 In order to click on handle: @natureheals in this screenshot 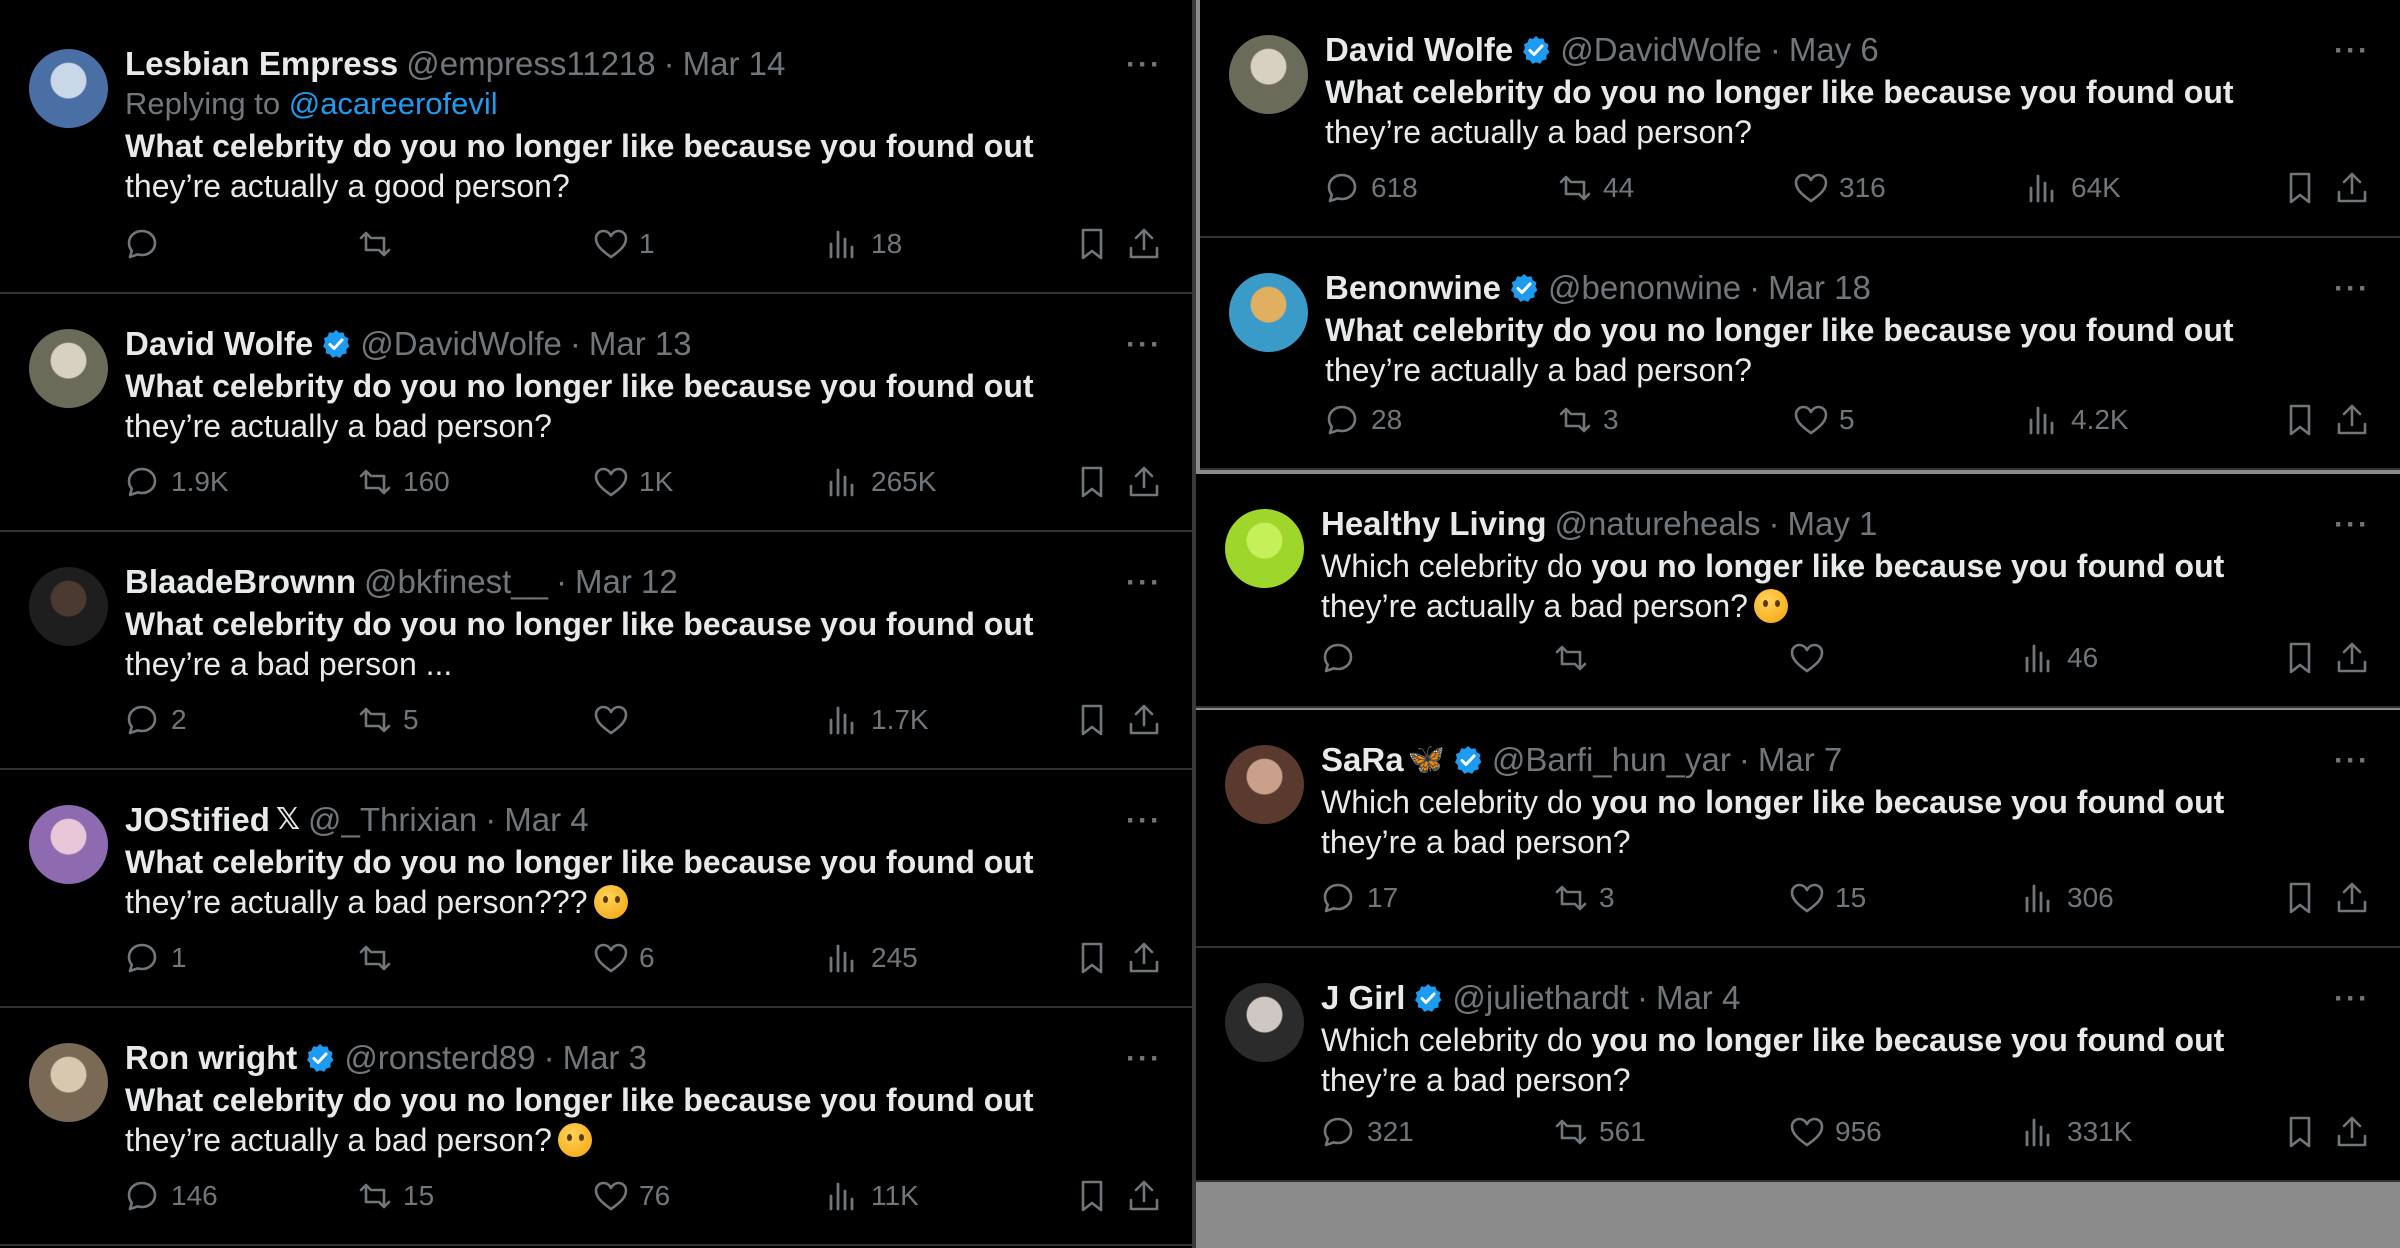, I will do `click(1658, 524)`.